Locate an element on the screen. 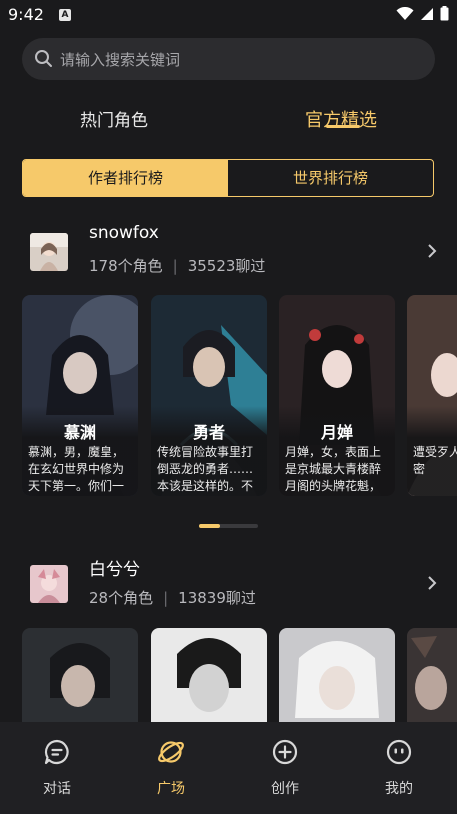  active-tab-indicator is located at coordinates (343, 126).